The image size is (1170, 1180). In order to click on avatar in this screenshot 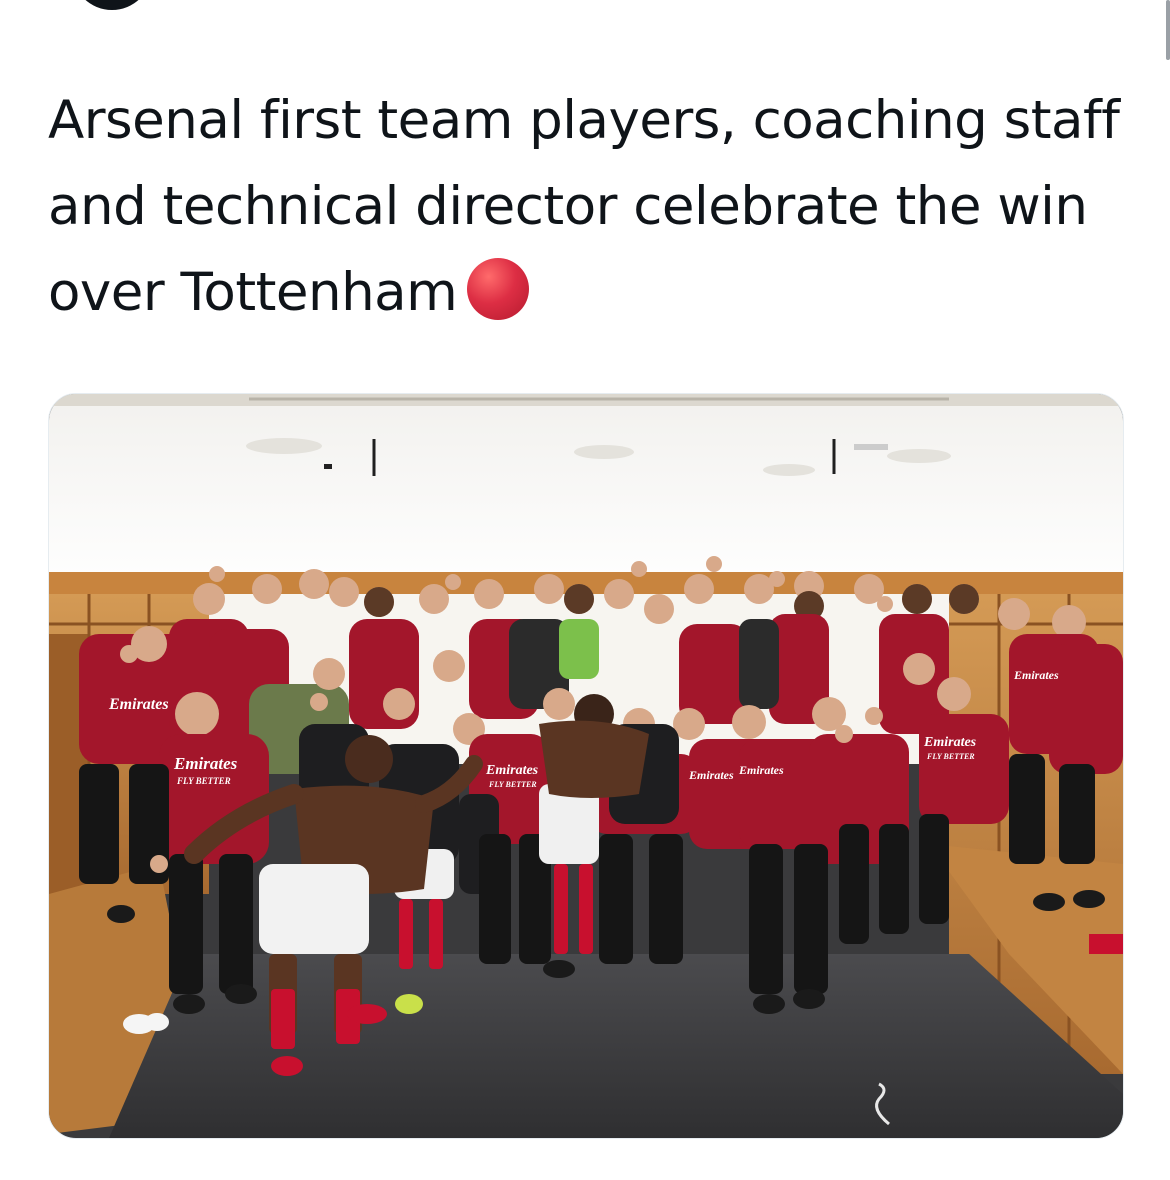, I will do `click(112, 5)`.